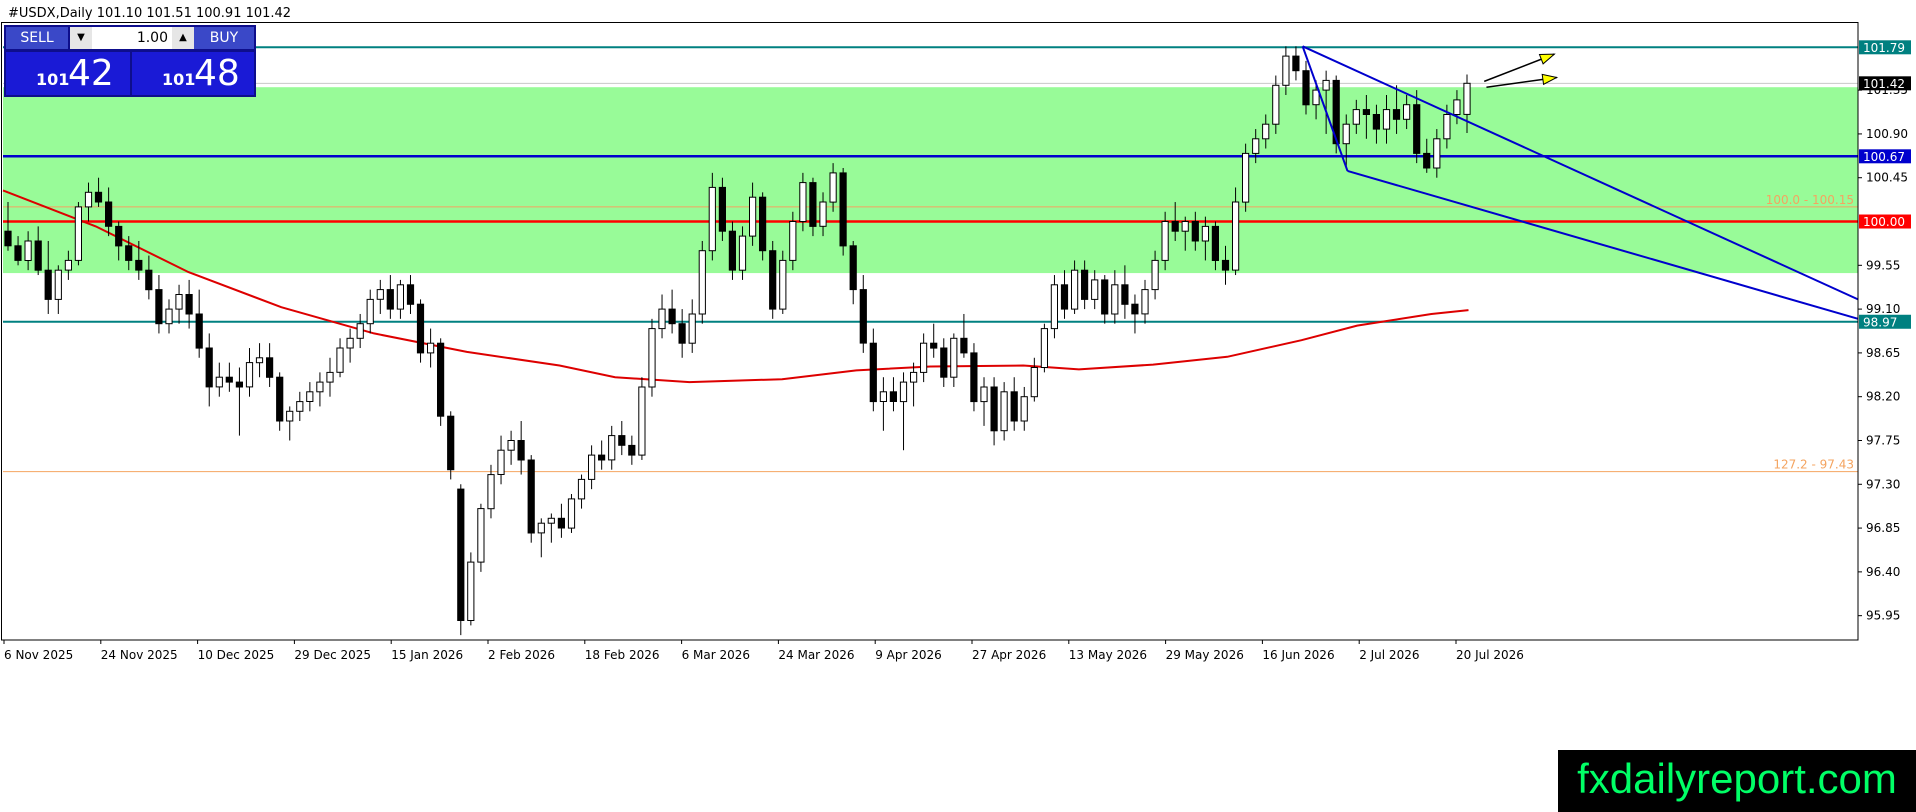  Describe the element at coordinates (217, 73) in the screenshot. I see `buy-price-pips: 48` at that location.